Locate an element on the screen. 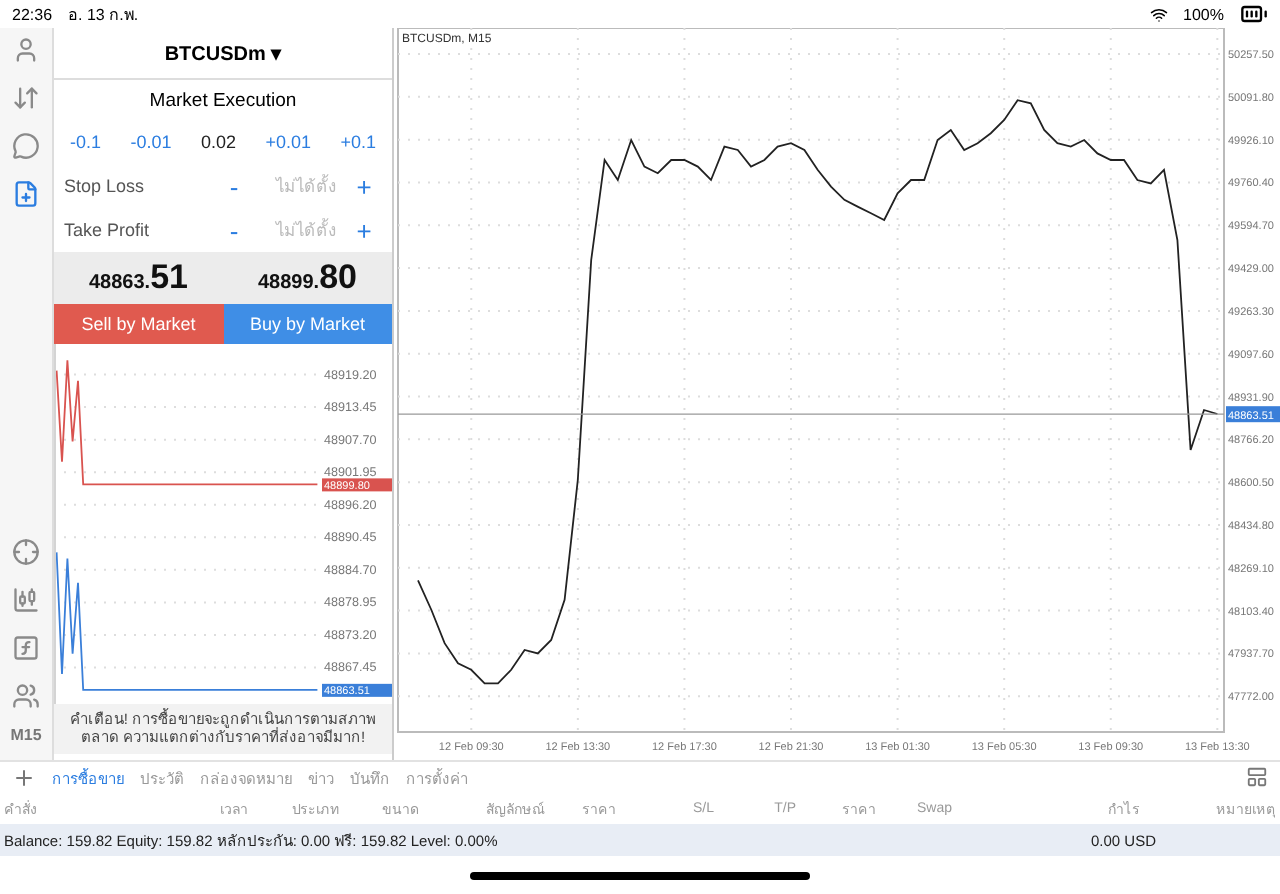 The image size is (1280, 894). function-icon is located at coordinates (26, 648).